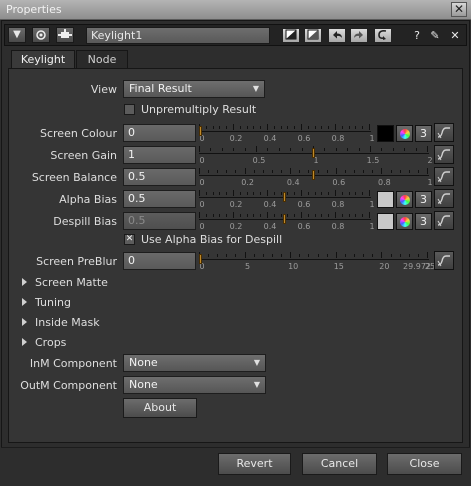 Image resolution: width=471 pixels, height=486 pixels. What do you see at coordinates (444, 198) in the screenshot?
I see `alpha-bias-animation-button` at bounding box center [444, 198].